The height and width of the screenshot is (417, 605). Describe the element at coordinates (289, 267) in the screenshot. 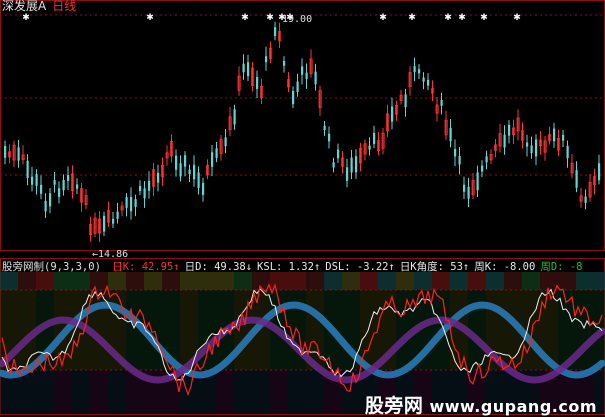

I see `indicator-field: KSL: 1.32↑` at that location.